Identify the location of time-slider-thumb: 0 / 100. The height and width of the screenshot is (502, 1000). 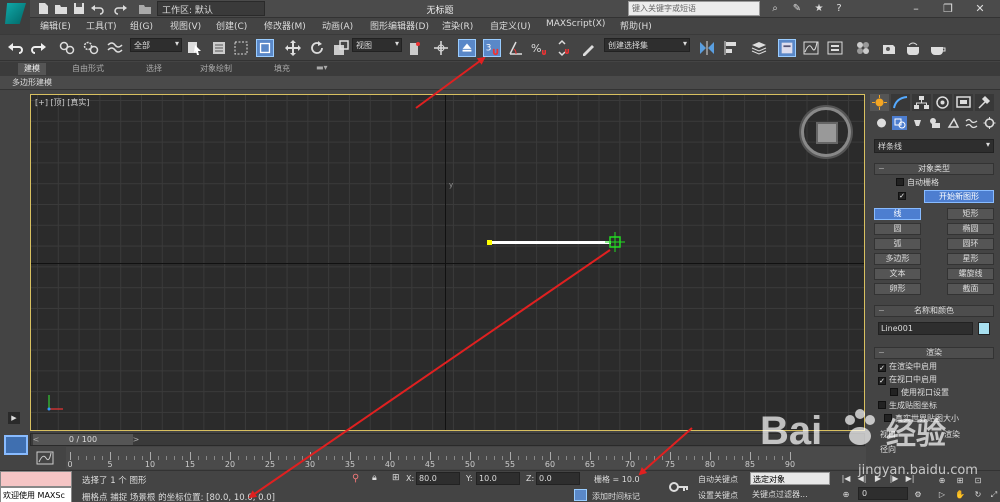
(83, 439).